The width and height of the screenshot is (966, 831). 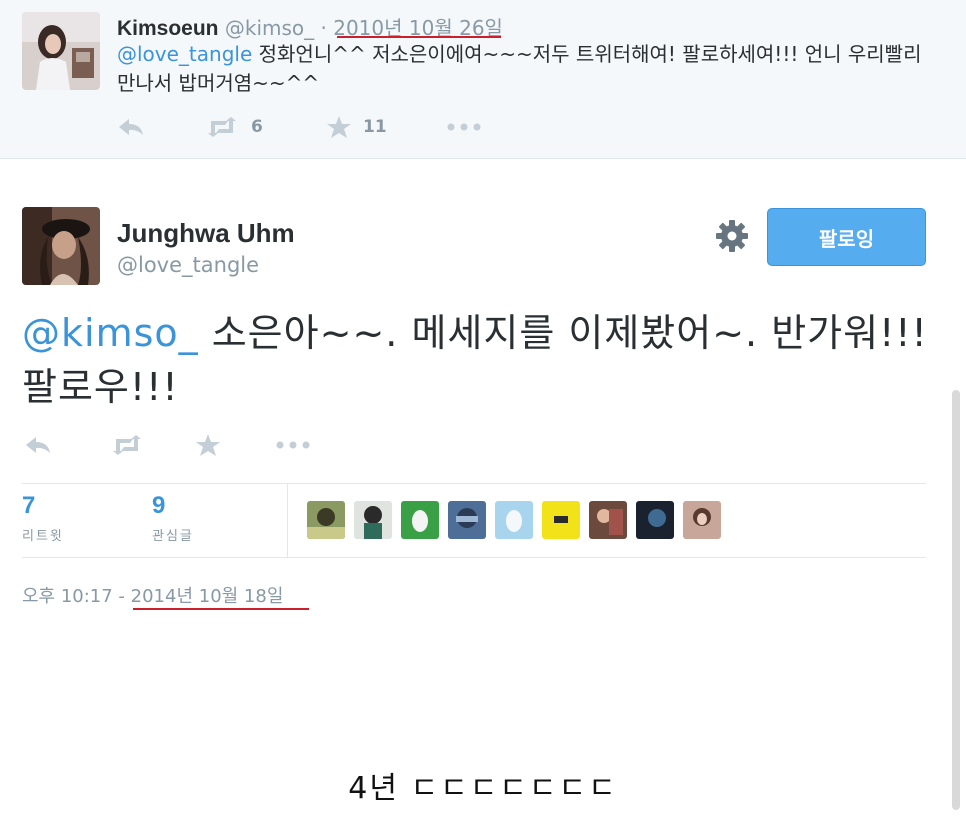 I want to click on favorites-label: 관심글, so click(x=173, y=536).